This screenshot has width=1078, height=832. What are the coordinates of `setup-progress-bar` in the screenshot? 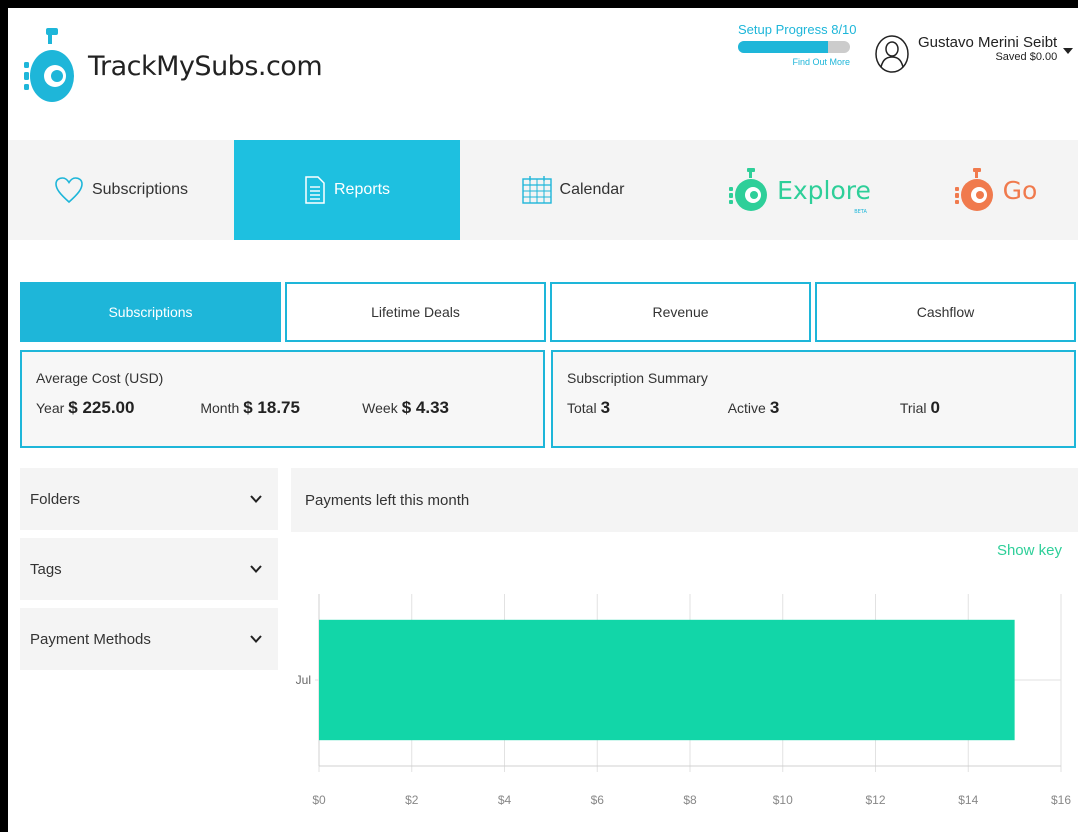 It's located at (794, 47).